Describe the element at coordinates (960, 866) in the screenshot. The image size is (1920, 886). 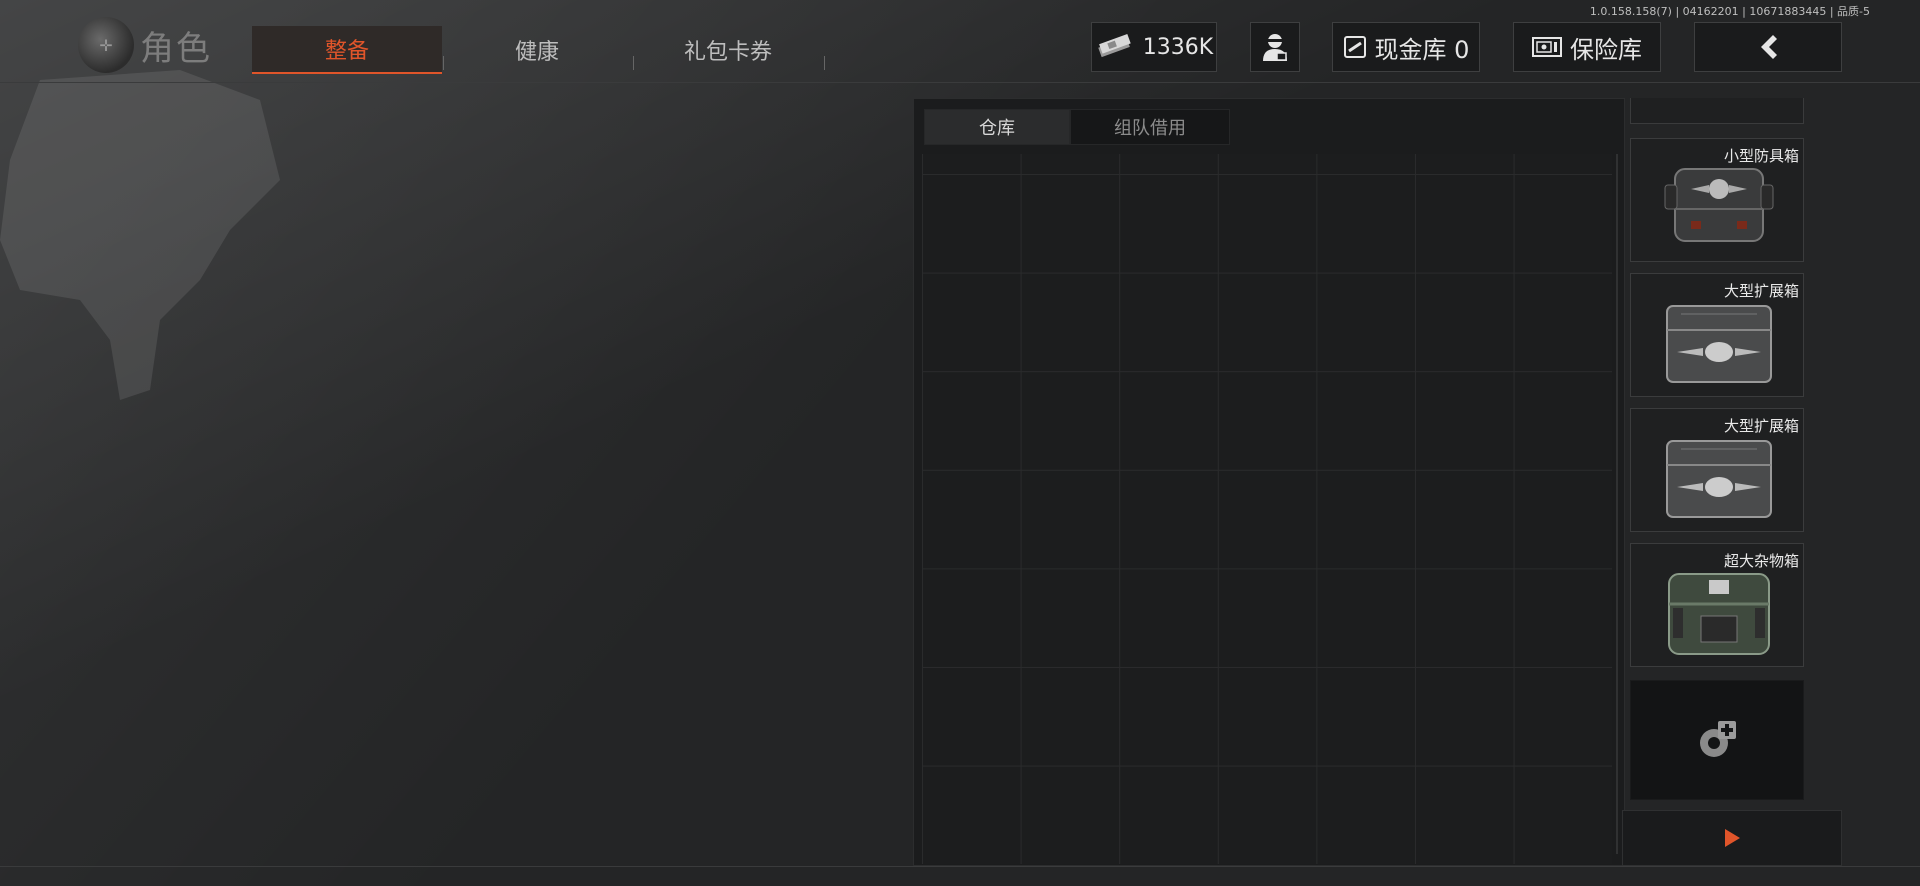
I see `footer-divider` at that location.